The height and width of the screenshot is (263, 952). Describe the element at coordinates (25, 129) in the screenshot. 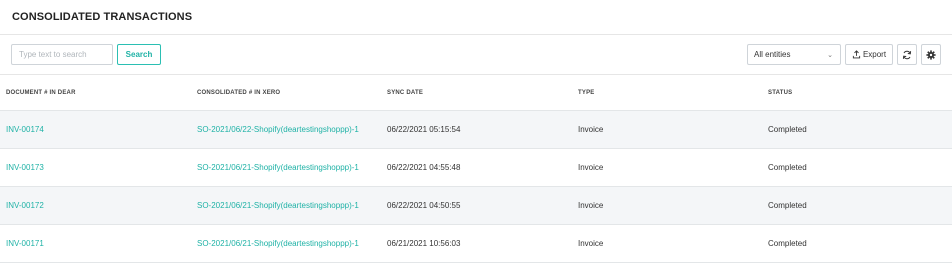

I see `document-link: INV-00174` at that location.